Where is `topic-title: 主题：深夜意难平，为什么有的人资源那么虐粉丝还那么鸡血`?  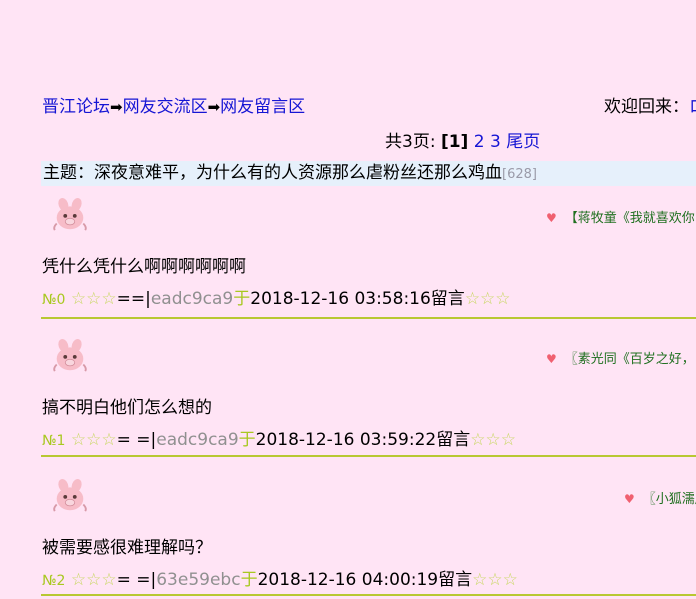
topic-title: 主题：深夜意难平，为什么有的人资源那么虐粉丝还那么鸡血 is located at coordinates (272, 173).